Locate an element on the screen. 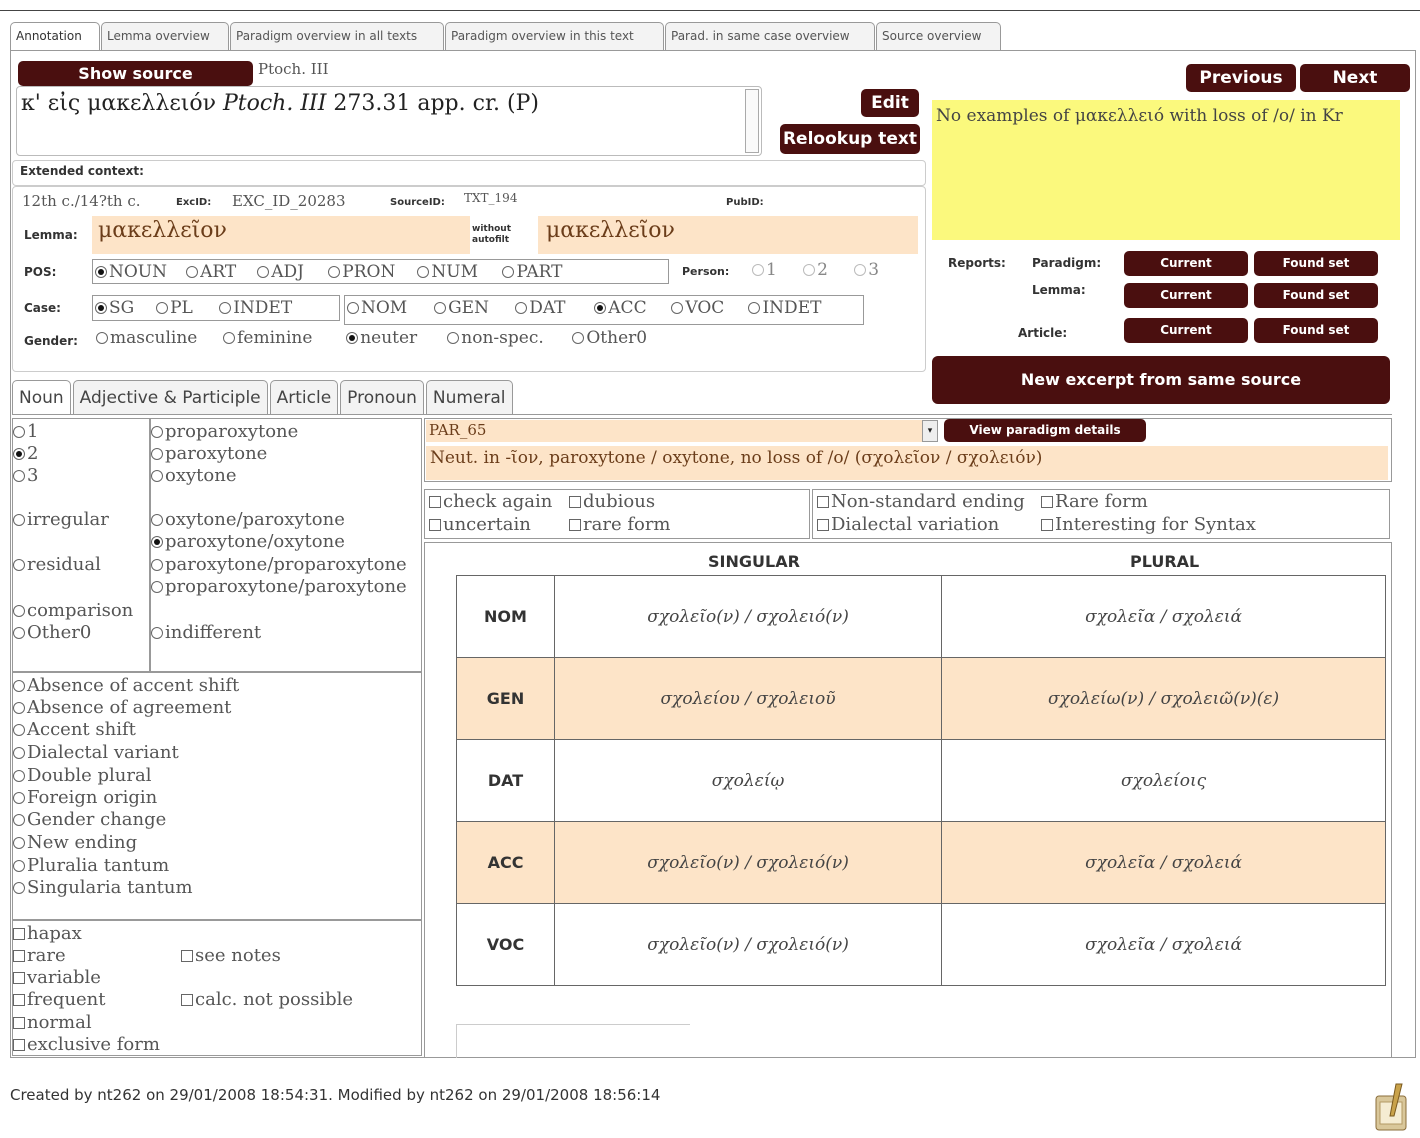 The height and width of the screenshot is (1138, 1420). phenomenon-option: Absence of agreement is located at coordinates (122, 707).